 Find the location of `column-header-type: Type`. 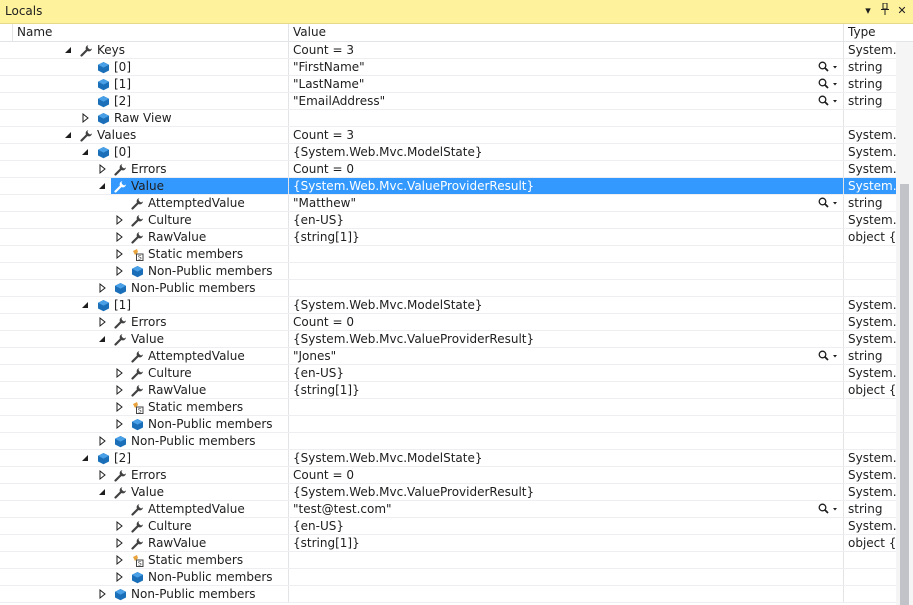

column-header-type: Type is located at coordinates (878, 32).